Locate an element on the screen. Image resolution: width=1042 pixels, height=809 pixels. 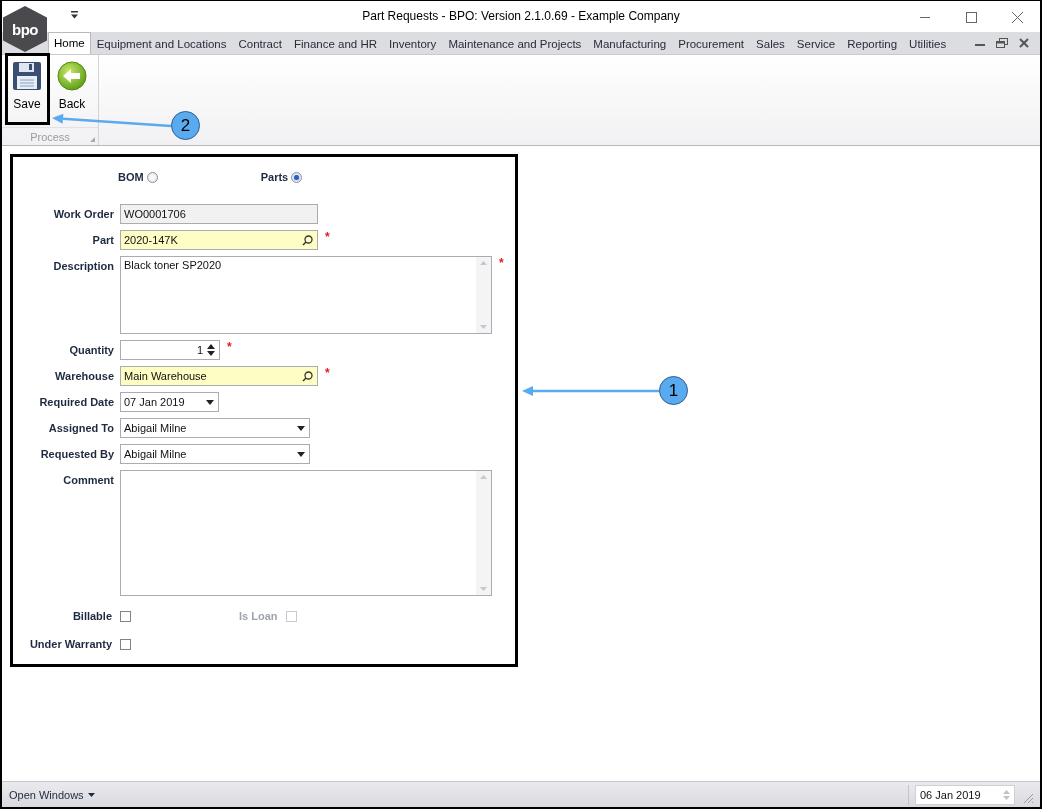
ribbon-tab: Service is located at coordinates (816, 43).